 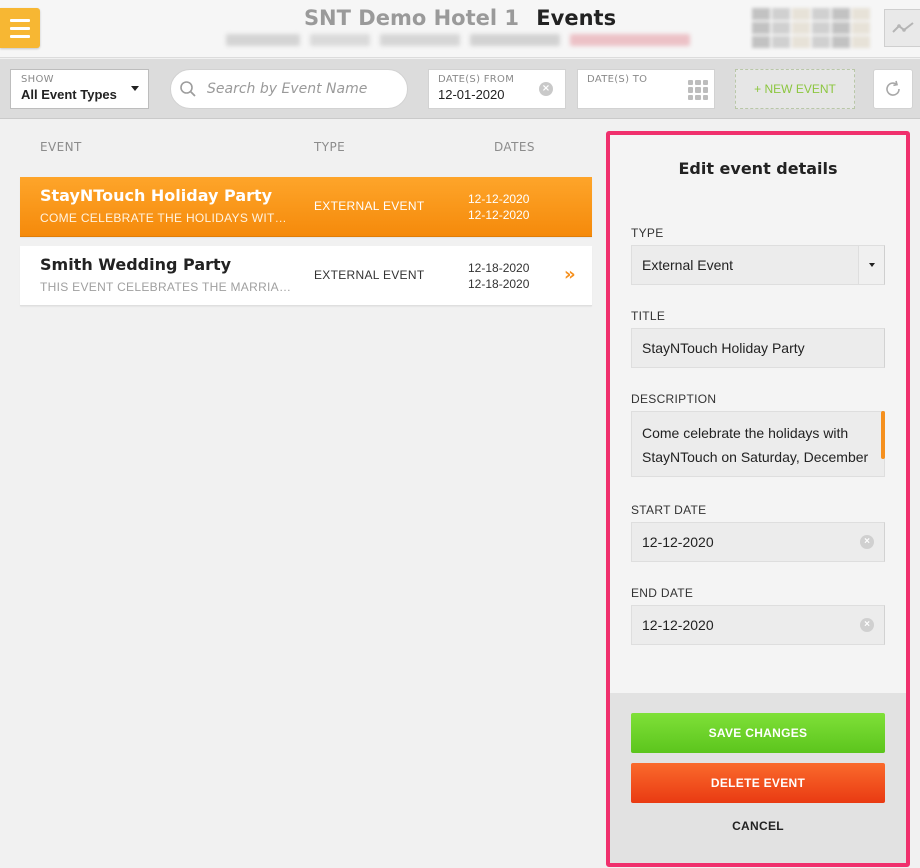 I want to click on event-dates: 12-12-2020 12-12-2020, so click(x=498, y=207).